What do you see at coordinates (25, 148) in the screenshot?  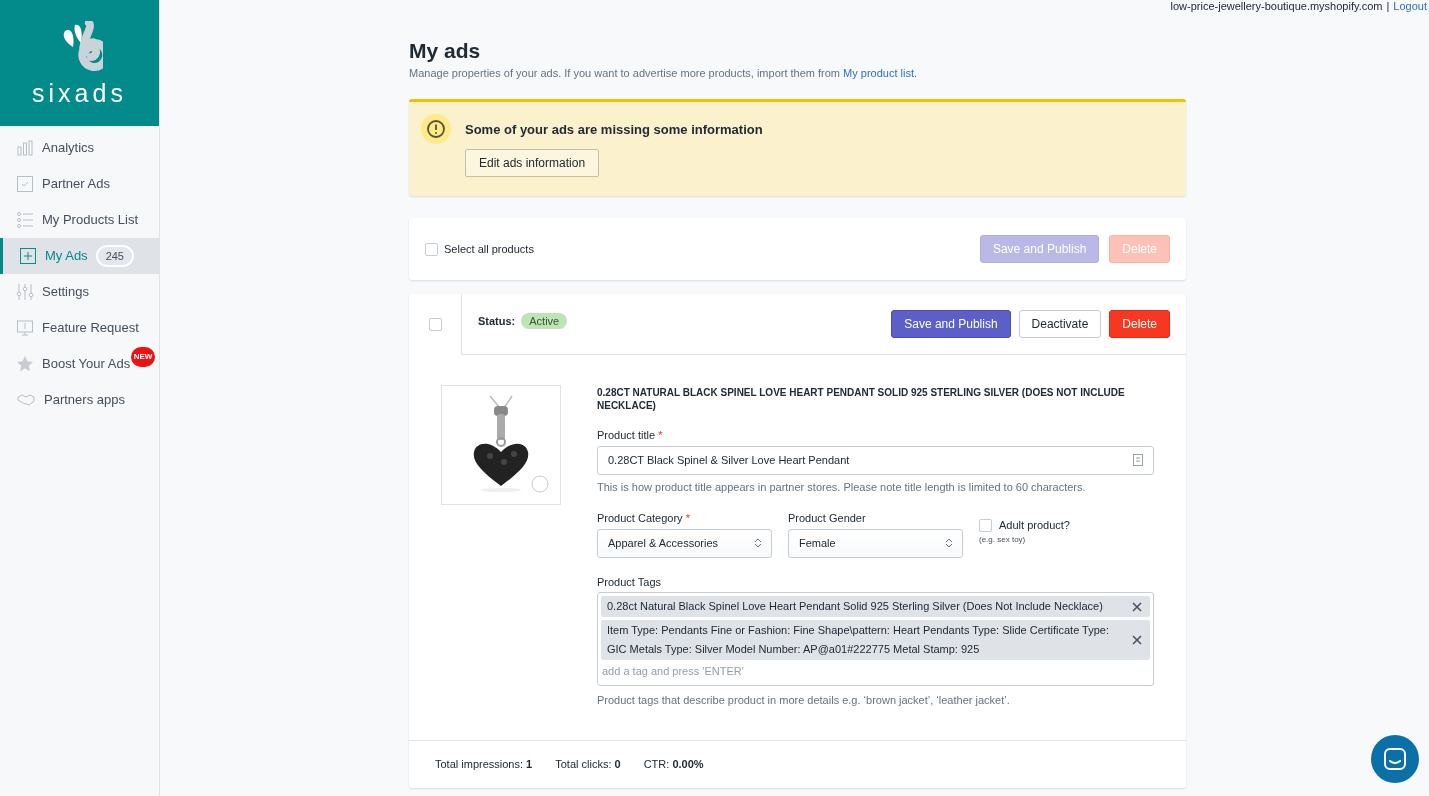 I see `bar-chart-icon` at bounding box center [25, 148].